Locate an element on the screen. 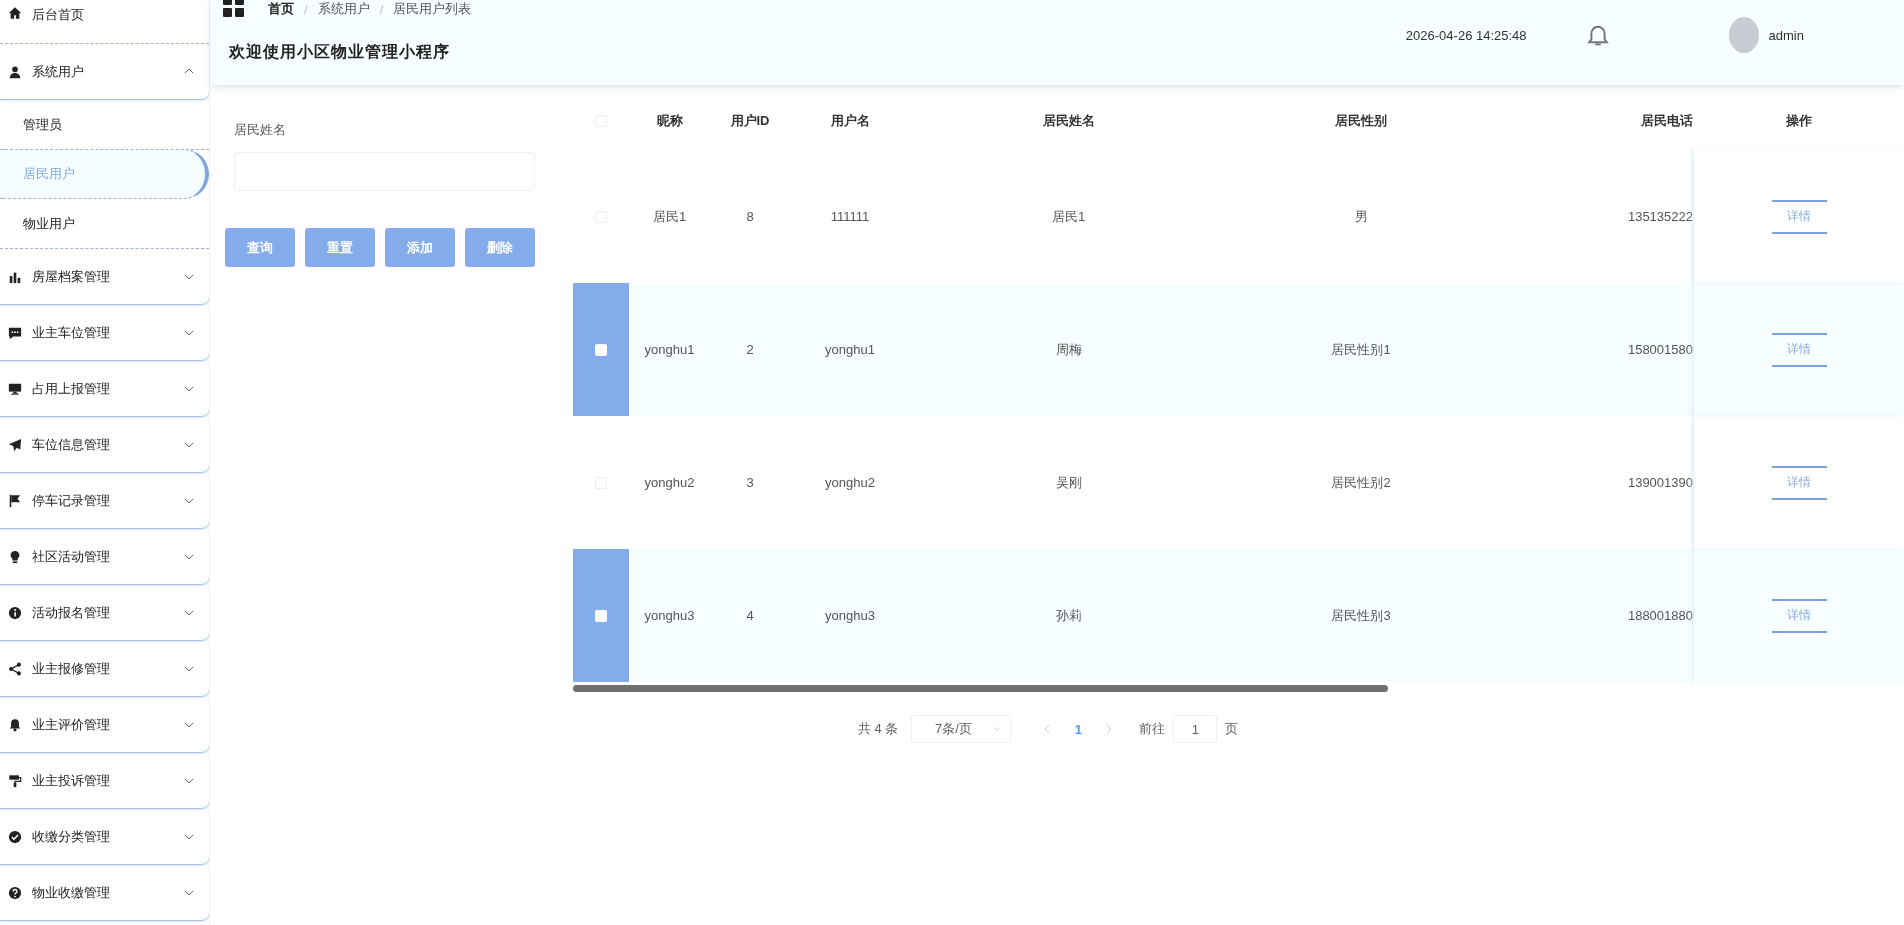 This screenshot has height=925, width=1904. goto-label: 前往 is located at coordinates (1152, 729).